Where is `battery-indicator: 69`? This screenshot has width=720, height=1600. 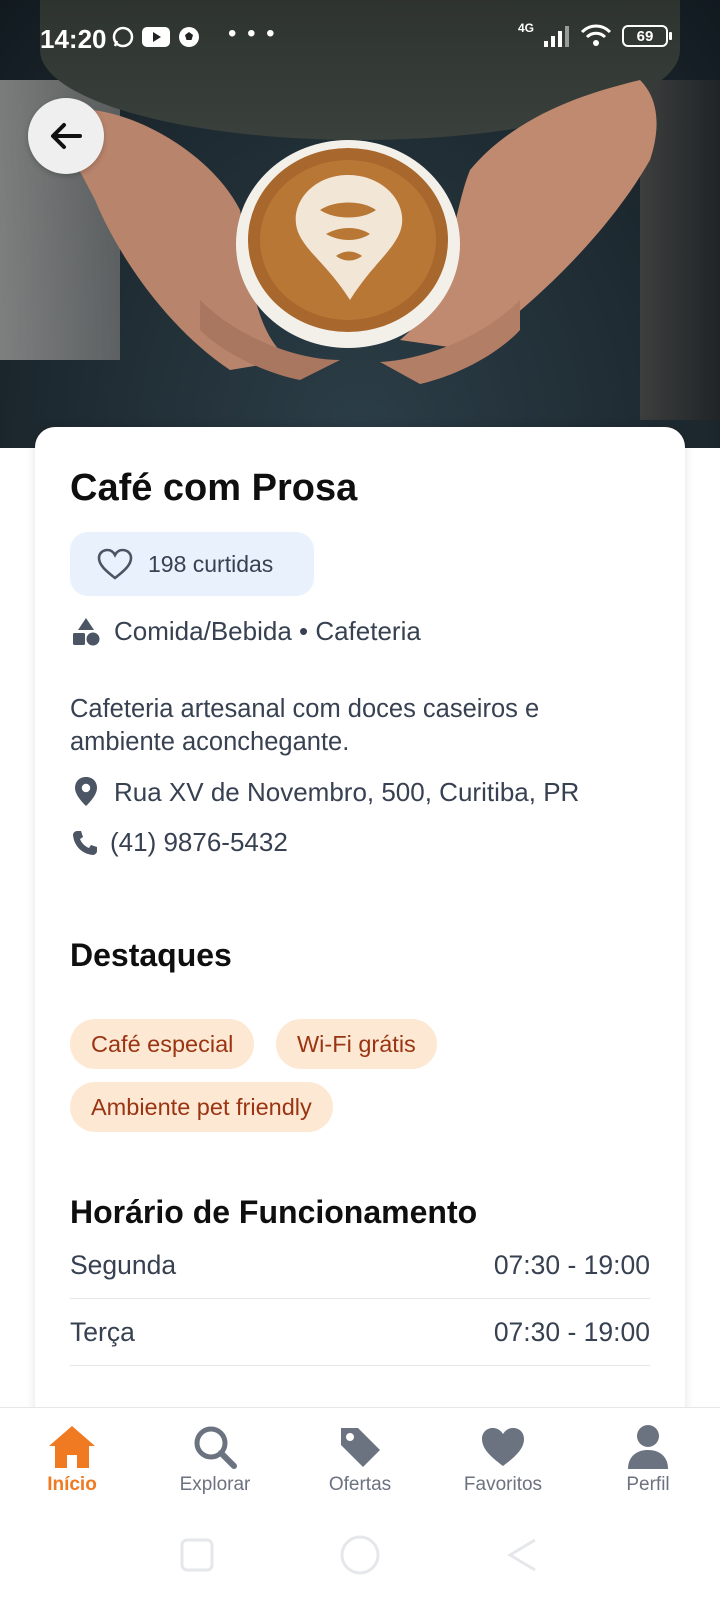 battery-indicator: 69 is located at coordinates (647, 36).